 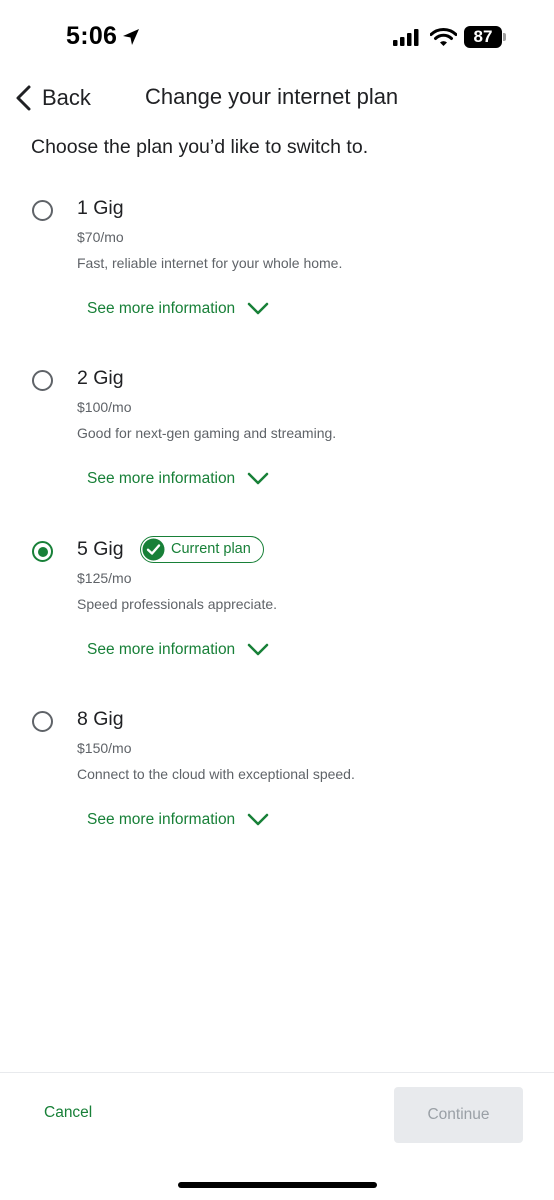 What do you see at coordinates (23, 98) in the screenshot?
I see `chevron-left-icon` at bounding box center [23, 98].